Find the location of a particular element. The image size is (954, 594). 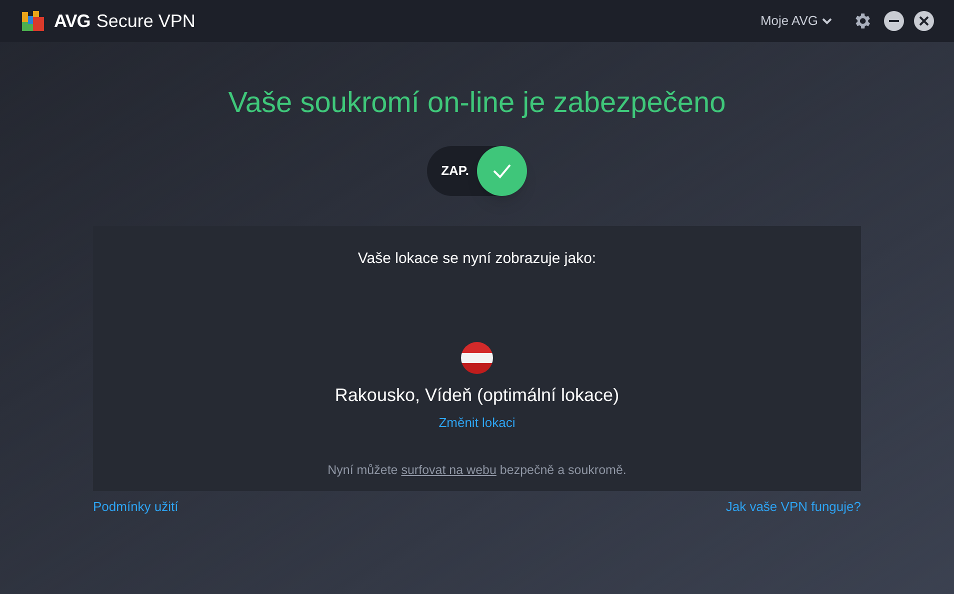

close-icon is located at coordinates (924, 21).